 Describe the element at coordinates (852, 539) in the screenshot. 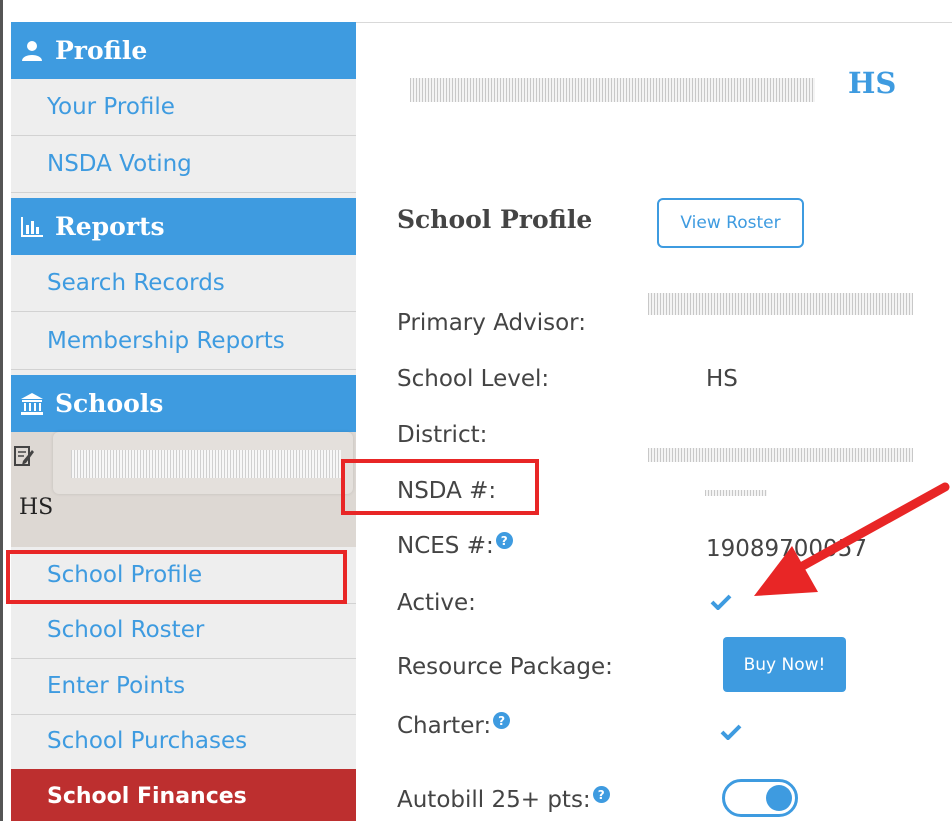

I see `annotation-arrow` at that location.